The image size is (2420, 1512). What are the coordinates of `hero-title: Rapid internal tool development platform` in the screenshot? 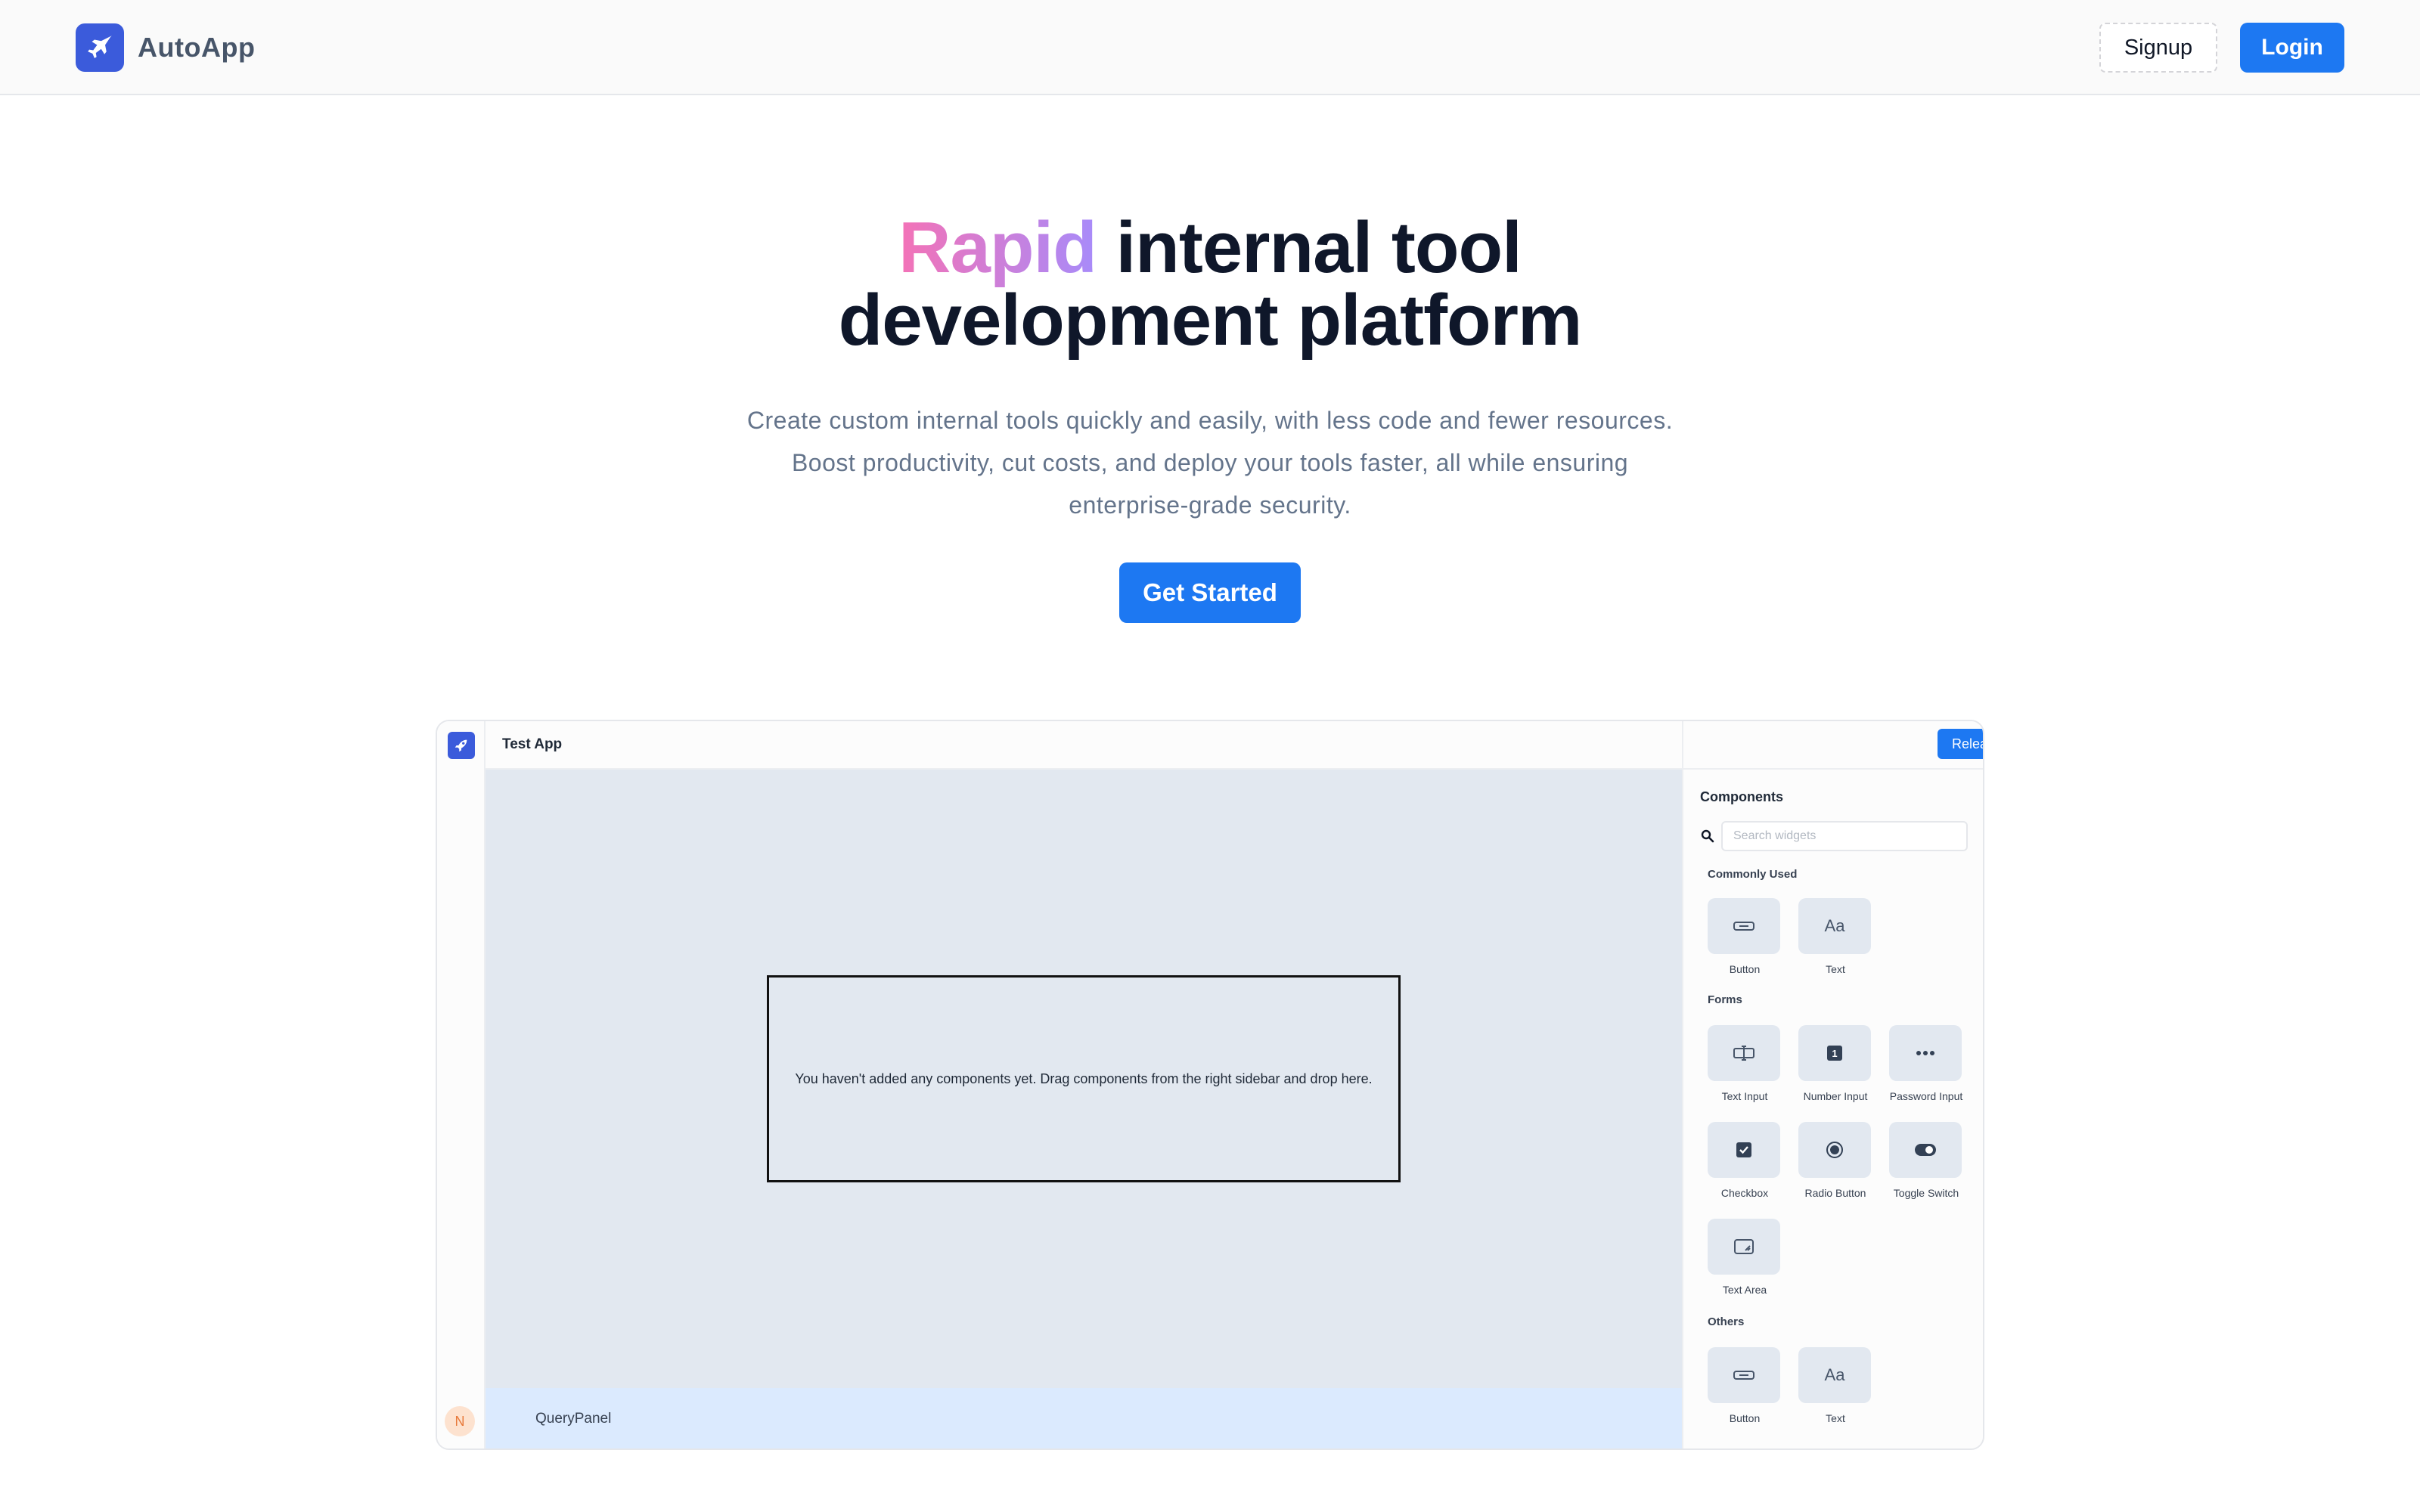 It's located at (1210, 284).